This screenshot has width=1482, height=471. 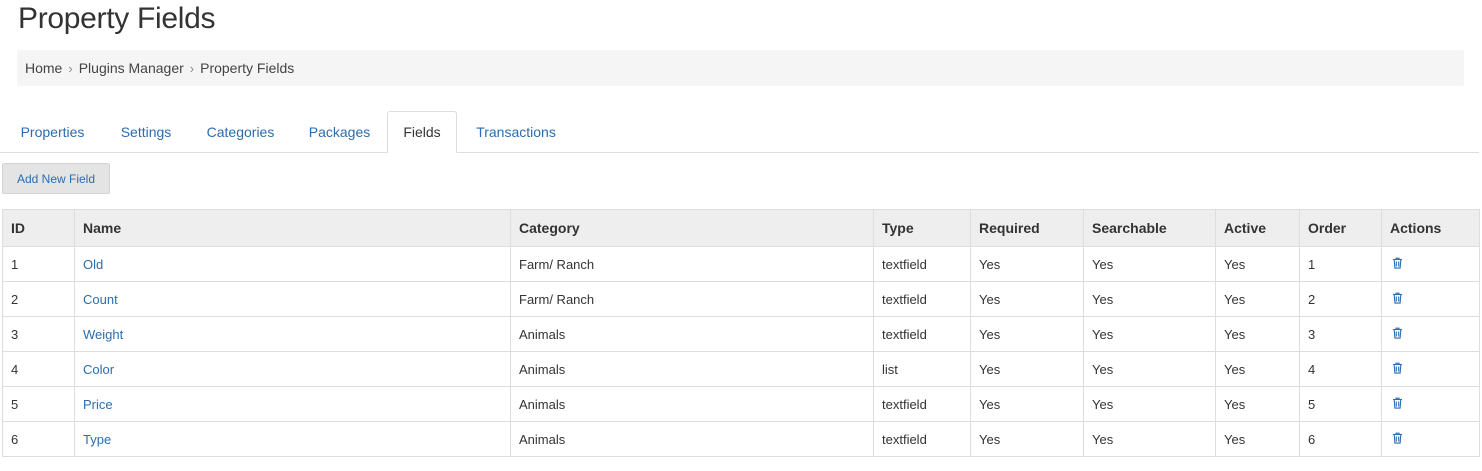 I want to click on field-name-link: Count, so click(x=100, y=299).